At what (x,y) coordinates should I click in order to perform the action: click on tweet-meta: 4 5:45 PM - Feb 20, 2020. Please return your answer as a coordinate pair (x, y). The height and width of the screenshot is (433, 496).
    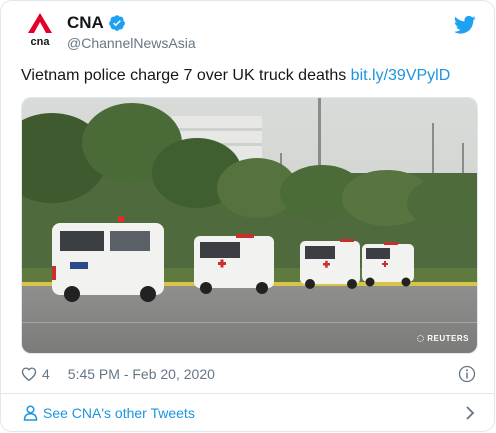
    Looking at the image, I should click on (118, 374).